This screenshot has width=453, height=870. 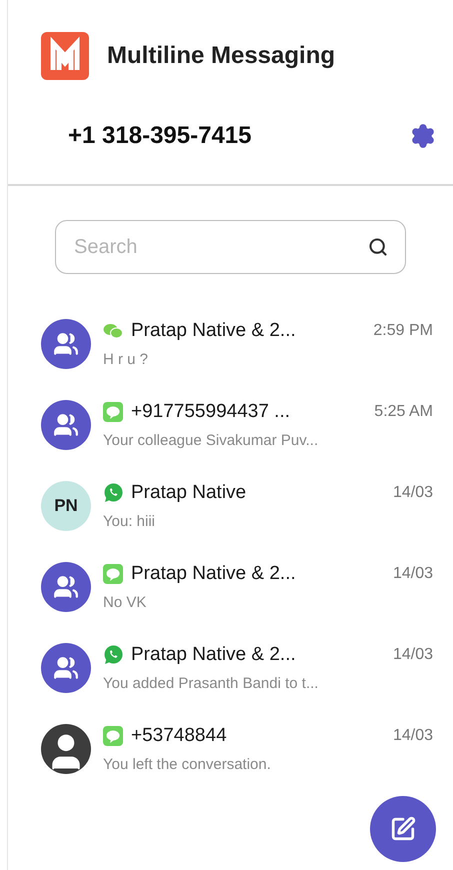 I want to click on conversation-item: Pratap Native & 2... 14/03 No VK, so click(x=237, y=587).